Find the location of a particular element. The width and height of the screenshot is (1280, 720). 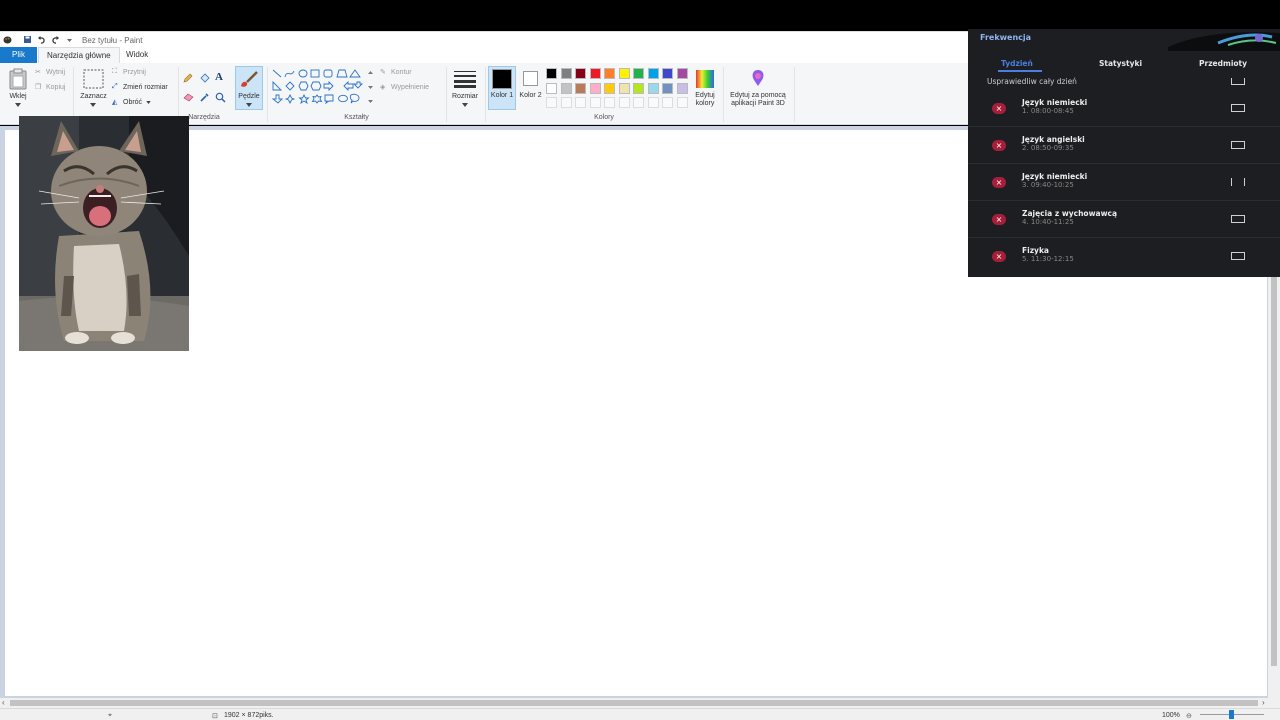

fill-button: Wypełnienie is located at coordinates (410, 87).